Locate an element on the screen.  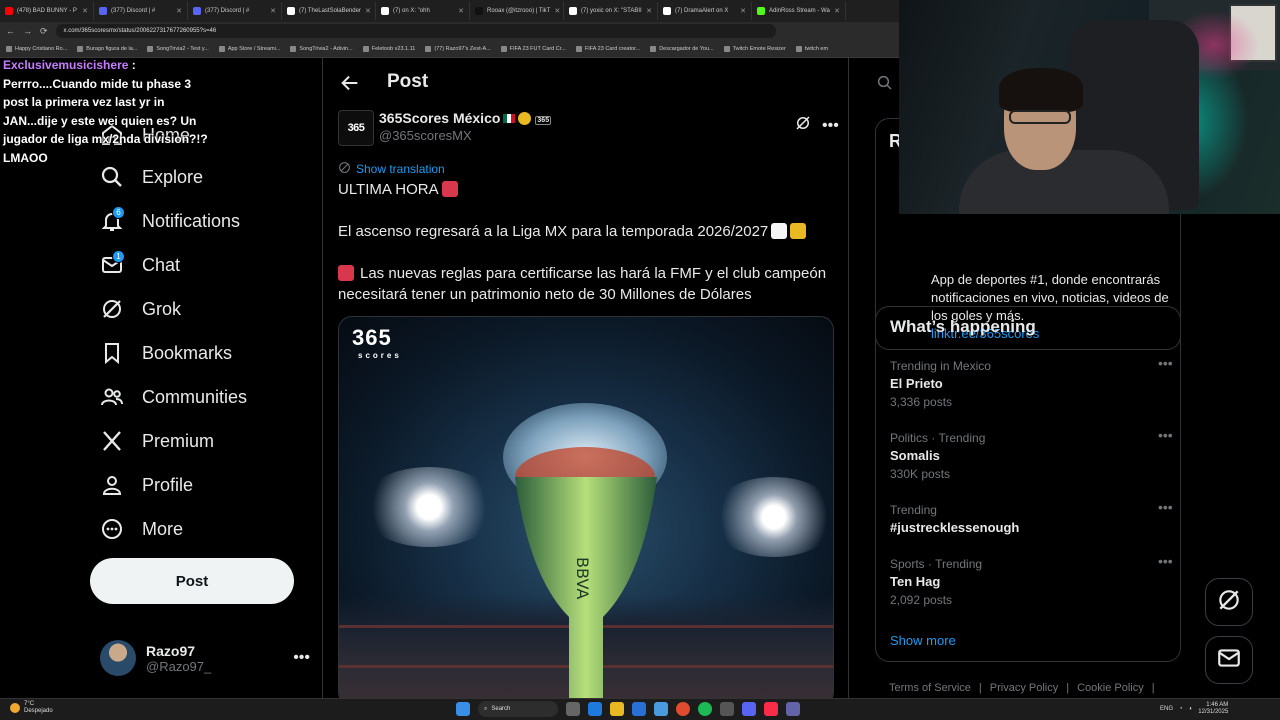
file-explorer-icon is located at coordinates (617, 709).